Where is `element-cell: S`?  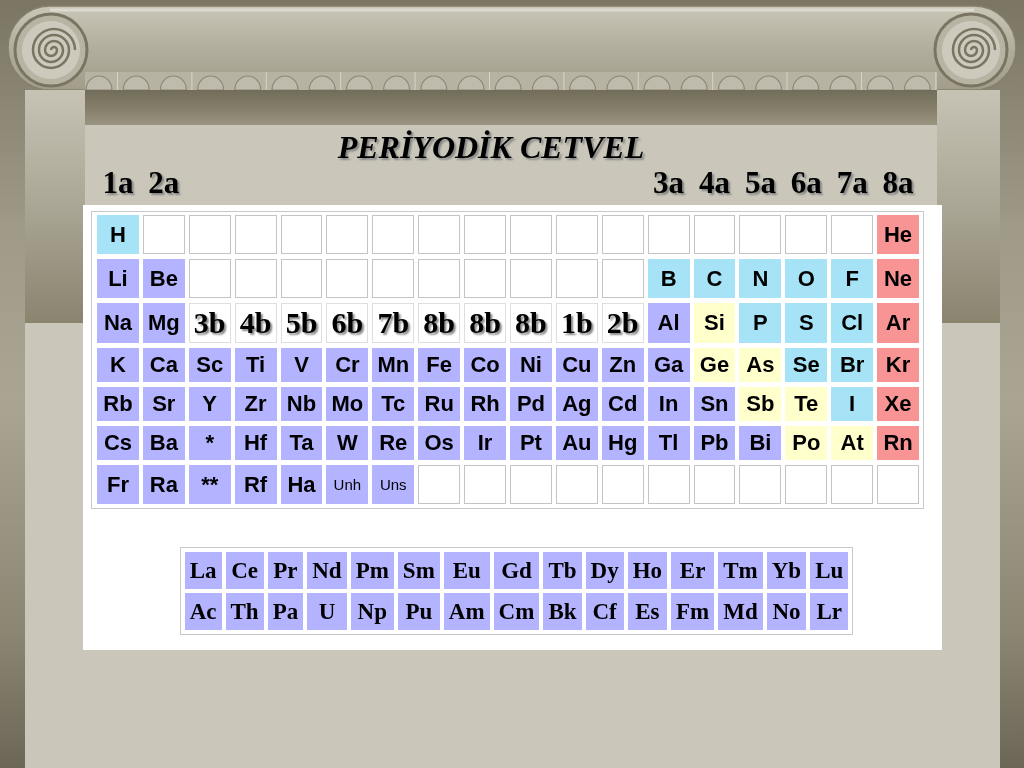
element-cell: S is located at coordinates (806, 323).